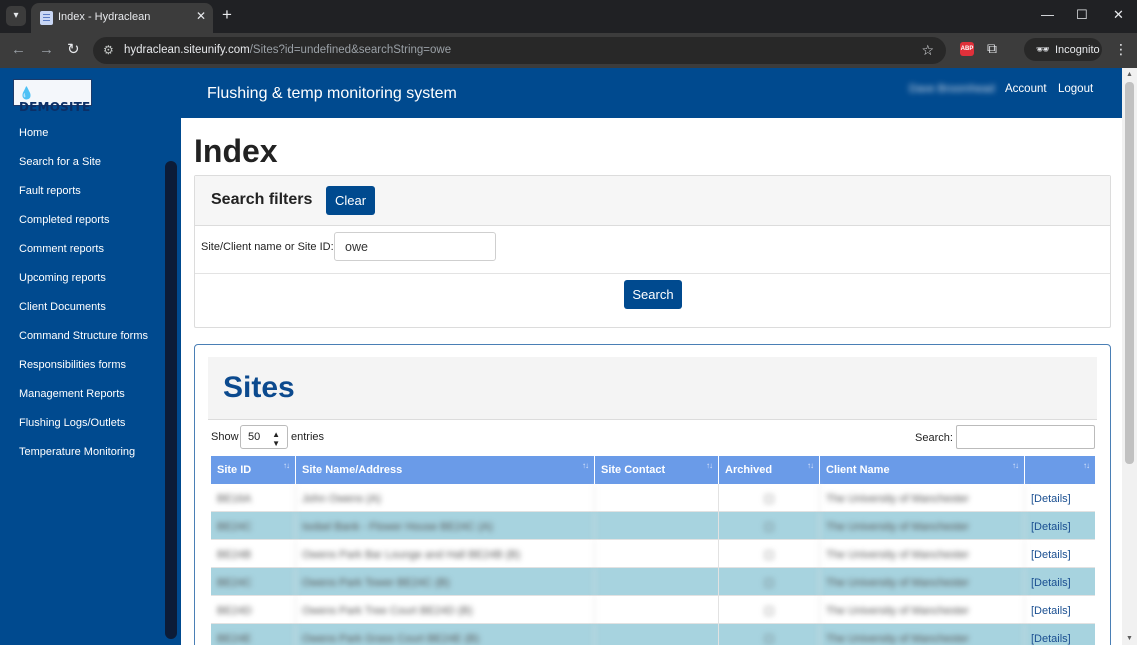 This screenshot has height=645, width=1137. Describe the element at coordinates (46, 18) in the screenshot. I see `page-favicon-icon` at that location.